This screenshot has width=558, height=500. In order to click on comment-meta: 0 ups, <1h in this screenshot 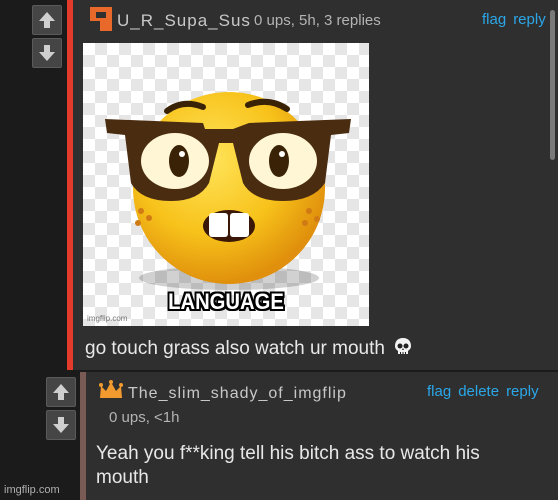, I will do `click(144, 417)`.